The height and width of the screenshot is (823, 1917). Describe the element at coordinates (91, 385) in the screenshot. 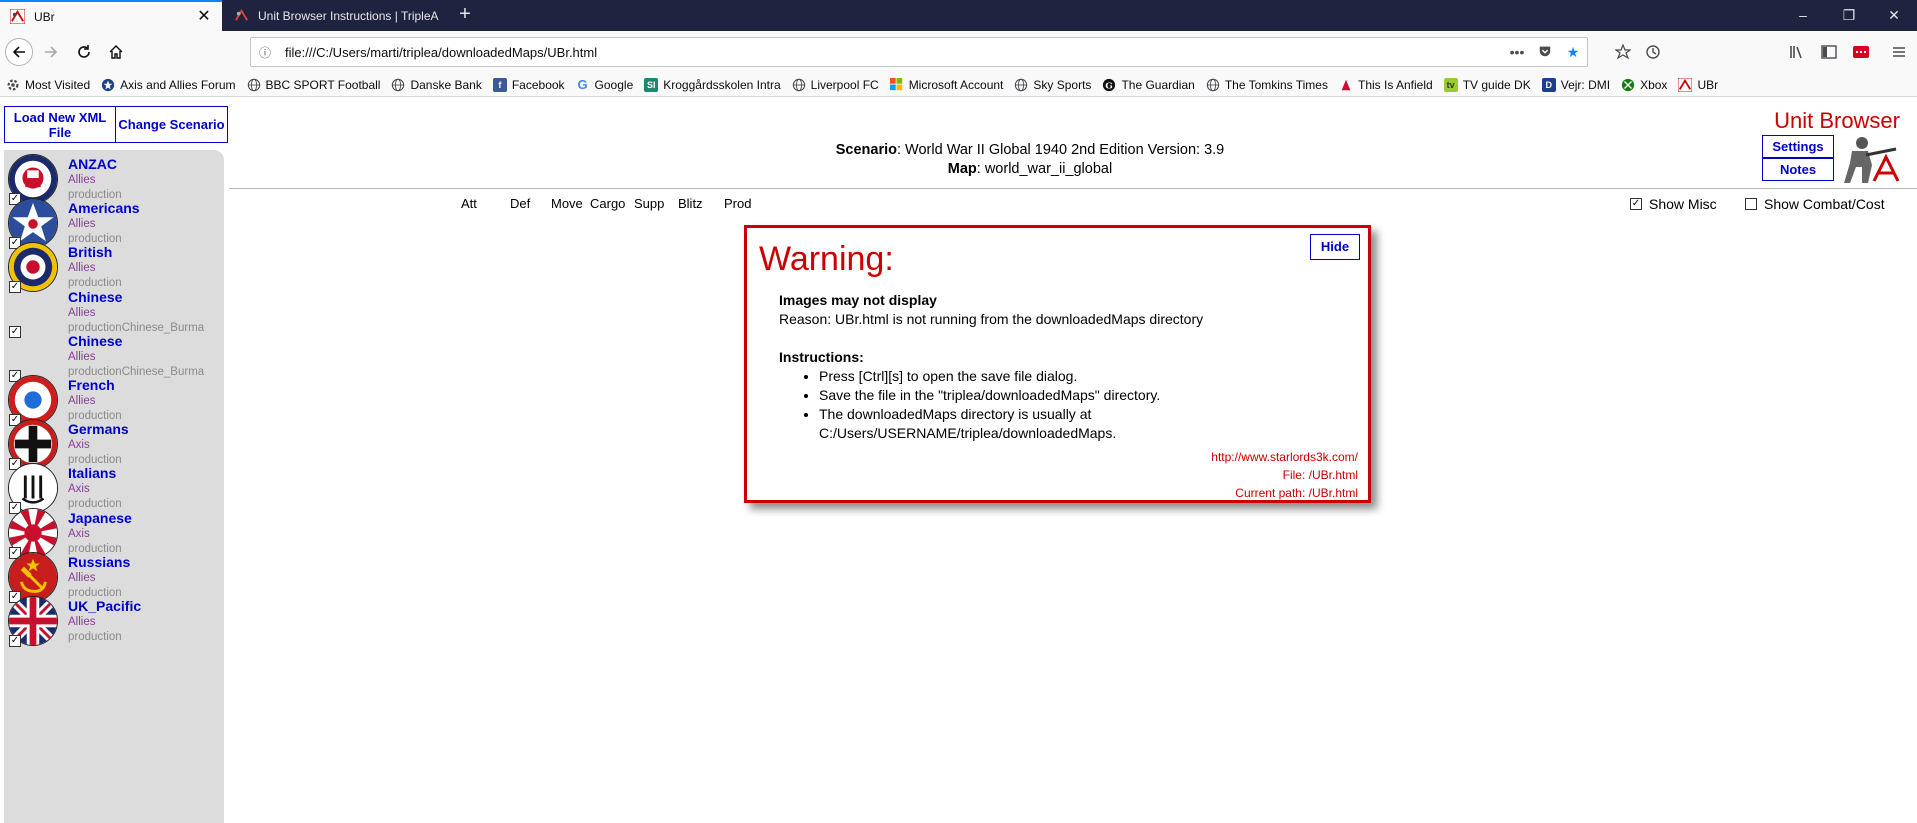

I see `nation-name: French` at that location.